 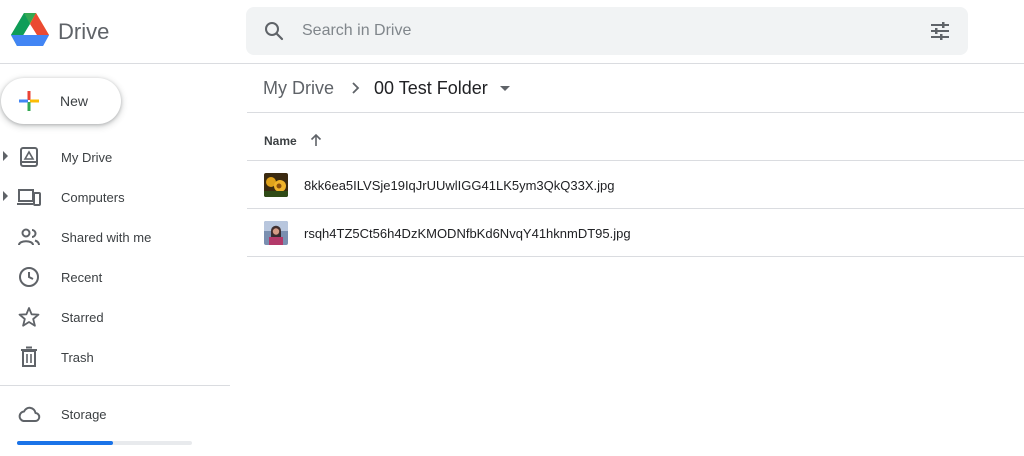 I want to click on folder-menu-caret-icon, so click(x=505, y=88).